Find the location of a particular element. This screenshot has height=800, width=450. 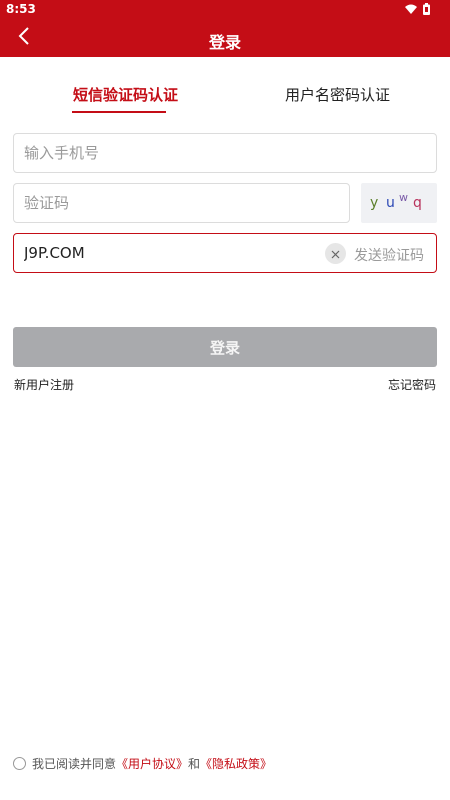

captcha-char: y is located at coordinates (374, 203).